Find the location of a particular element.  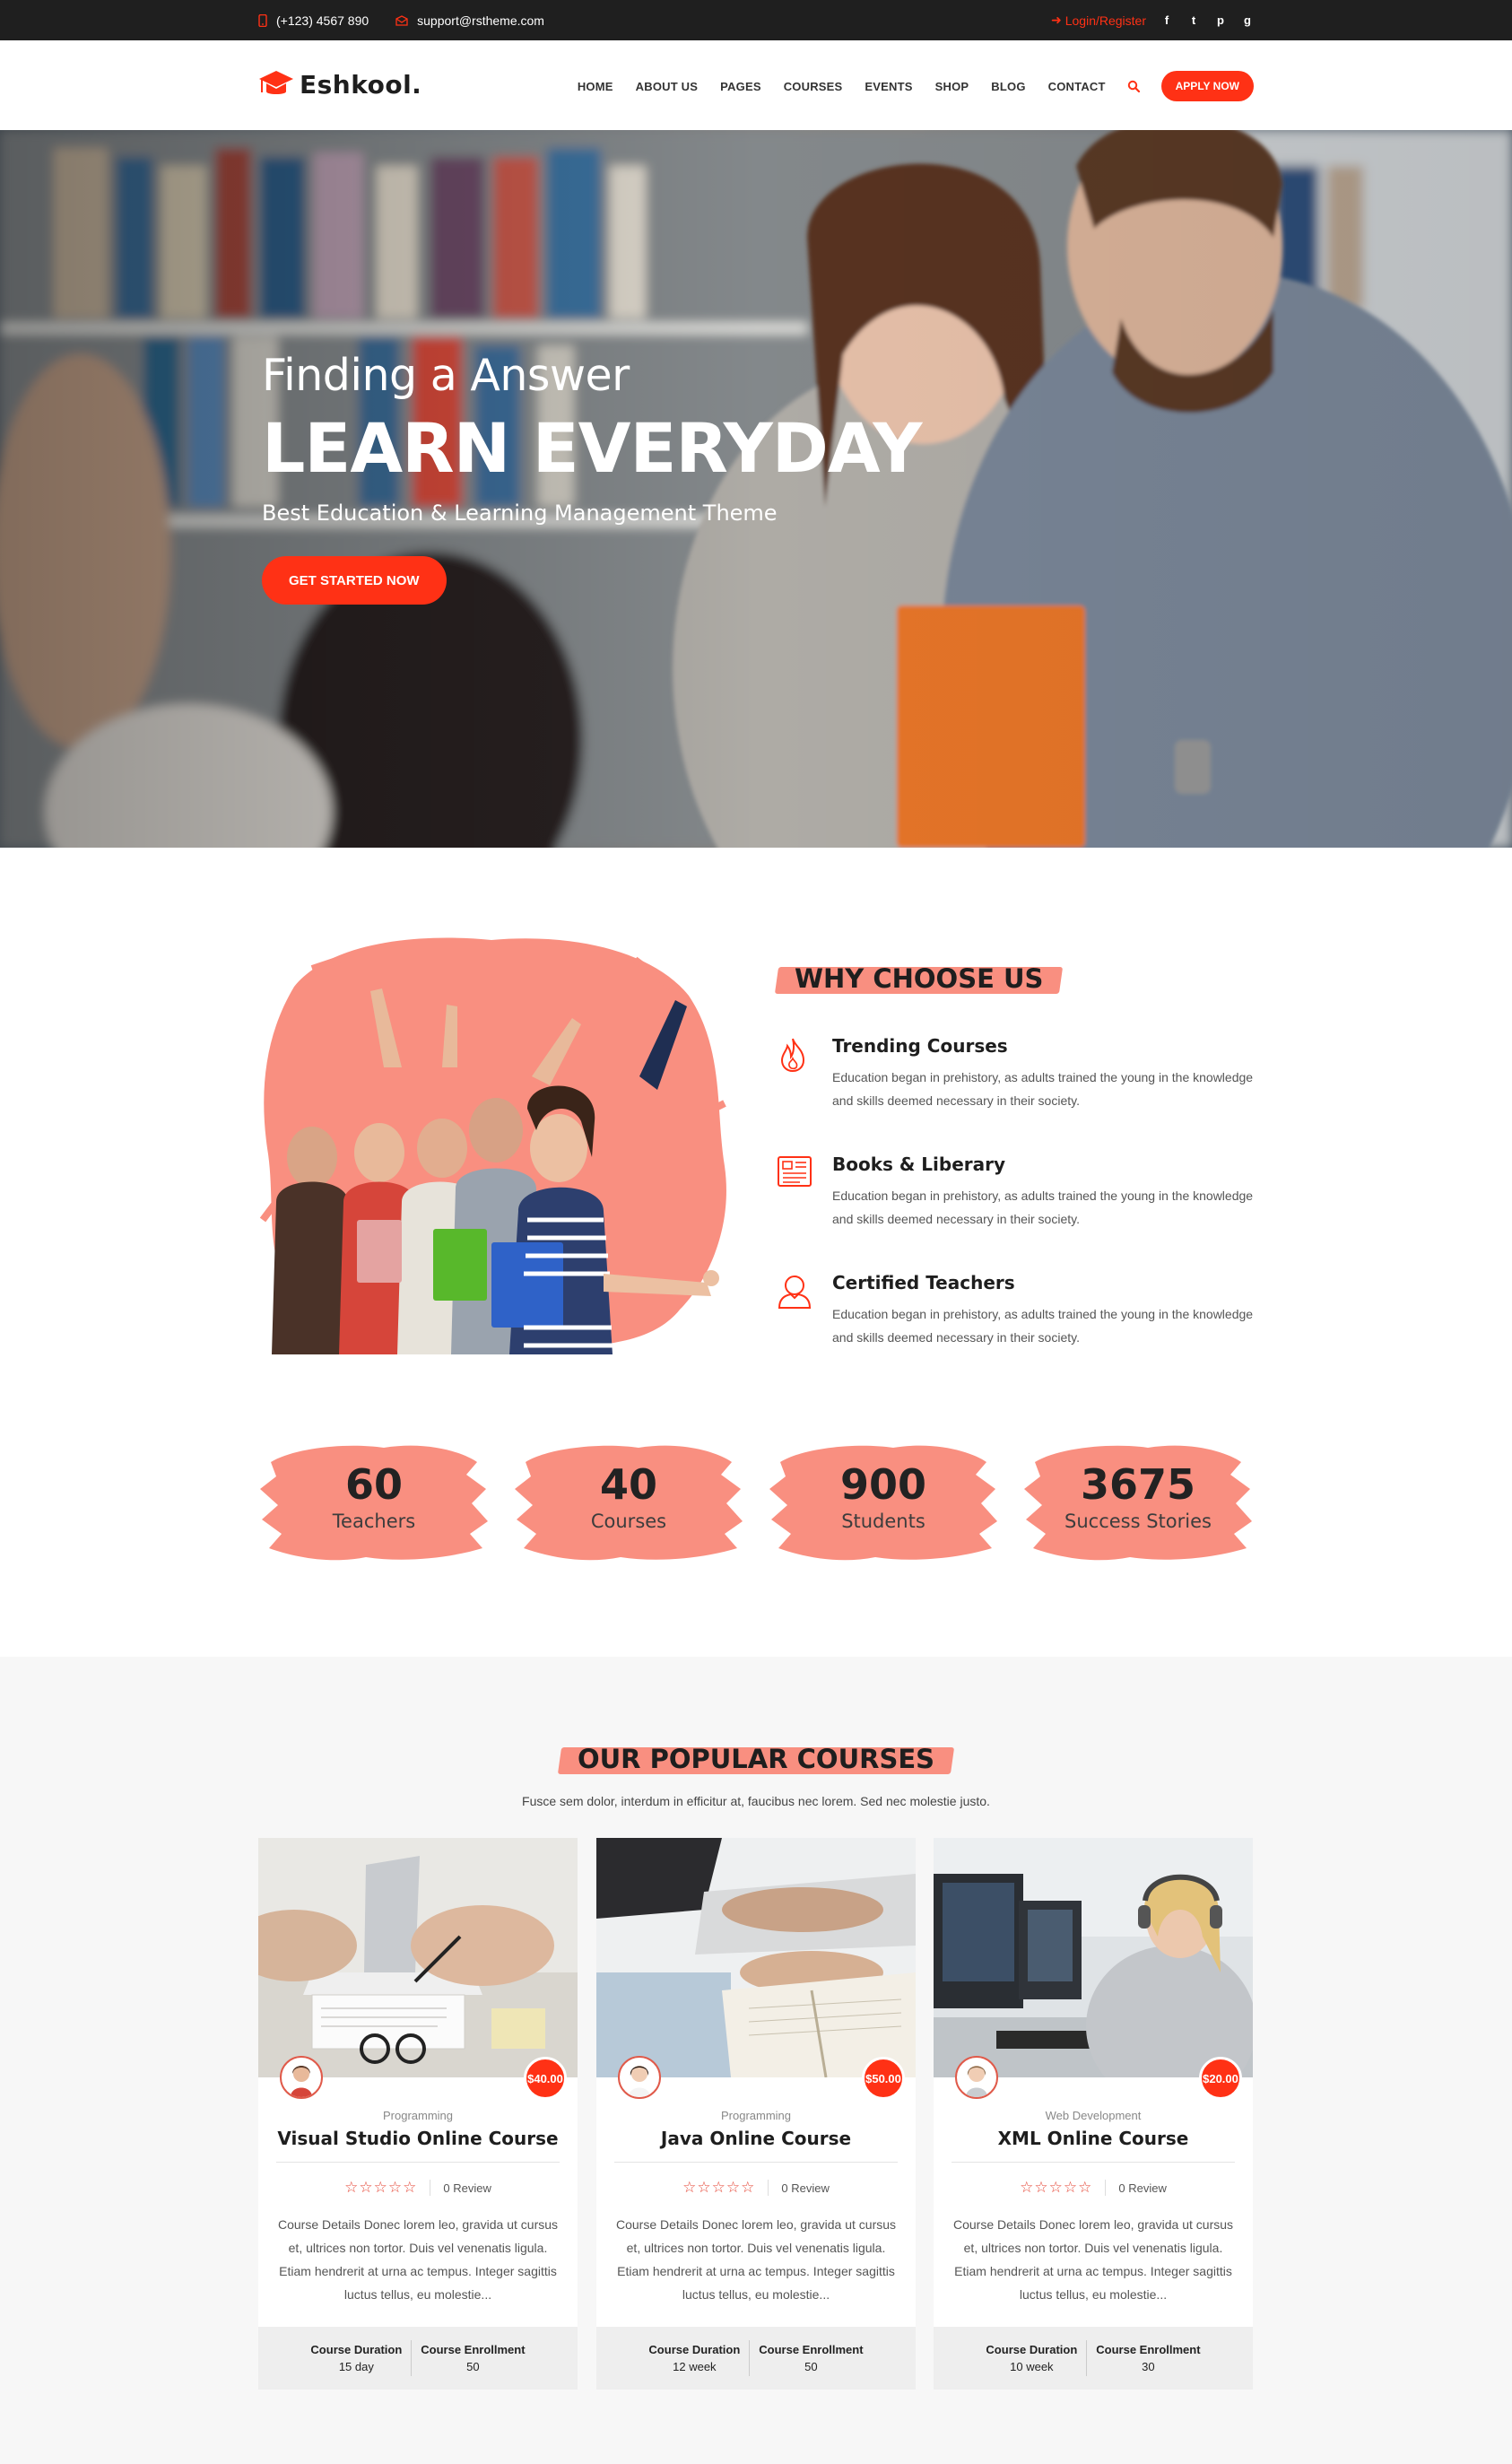

course-enrollment-value: 30 is located at coordinates (1148, 2366).